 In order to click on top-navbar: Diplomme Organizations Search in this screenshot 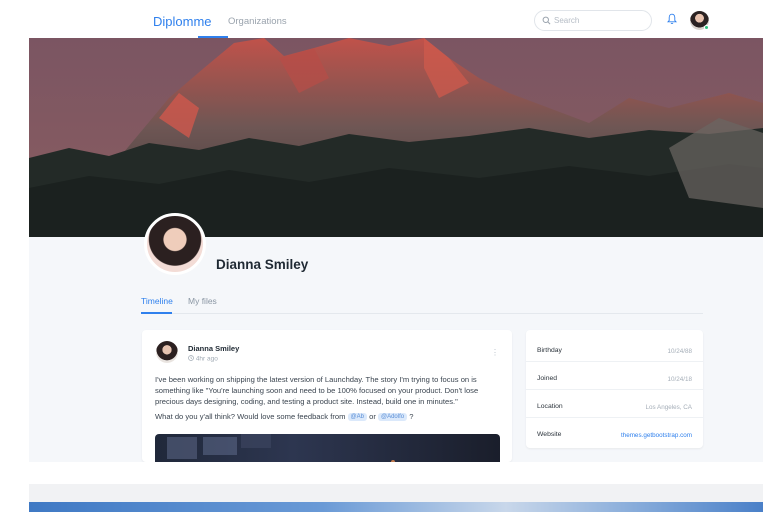, I will do `click(389, 19)`.